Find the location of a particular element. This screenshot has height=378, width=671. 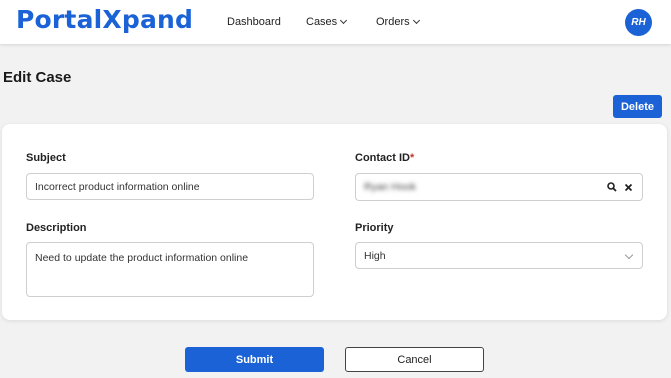

subject-input: Incorrect product information online is located at coordinates (170, 186).